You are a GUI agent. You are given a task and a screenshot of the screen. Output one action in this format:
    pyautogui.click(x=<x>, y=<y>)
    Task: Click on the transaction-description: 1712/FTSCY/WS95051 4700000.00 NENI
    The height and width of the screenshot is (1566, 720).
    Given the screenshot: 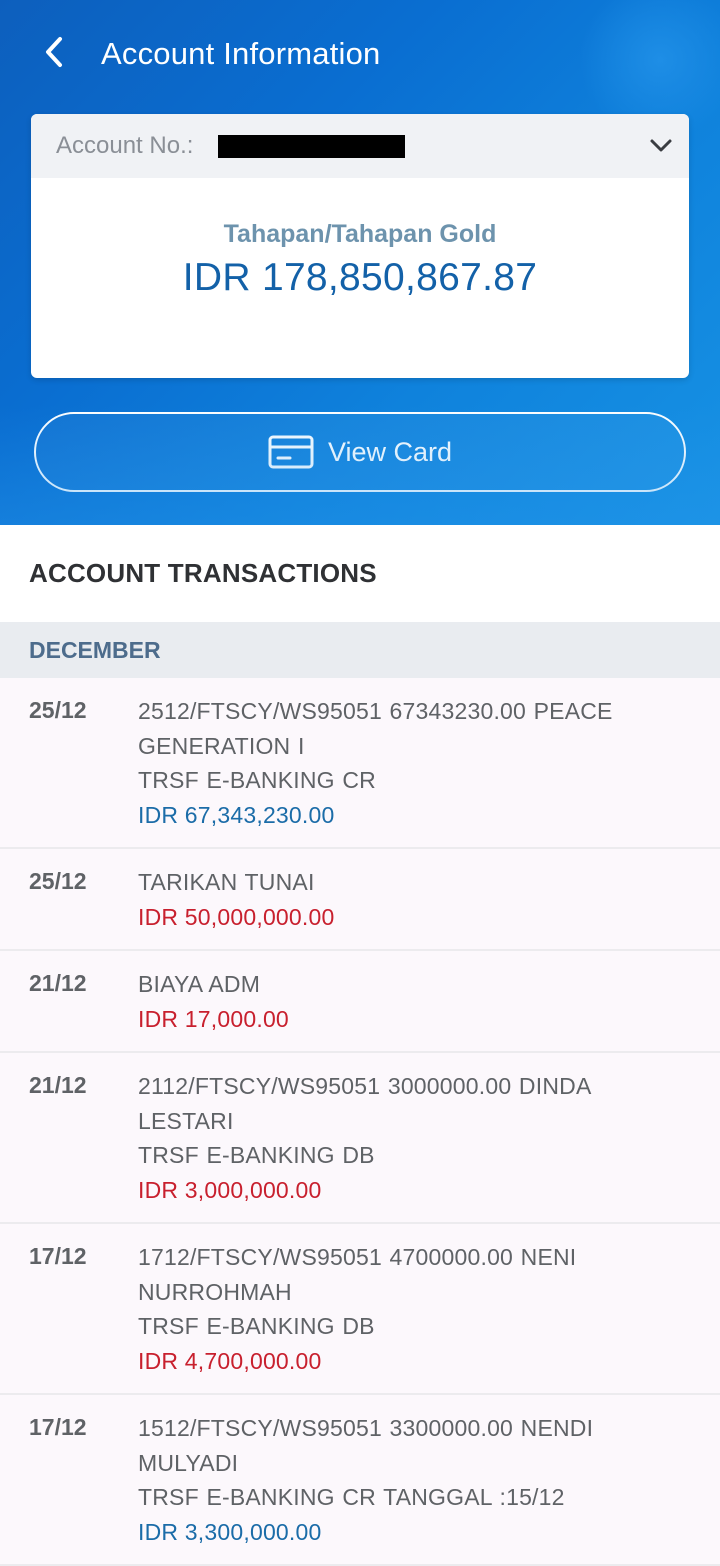 What is the action you would take?
    pyautogui.click(x=357, y=1257)
    